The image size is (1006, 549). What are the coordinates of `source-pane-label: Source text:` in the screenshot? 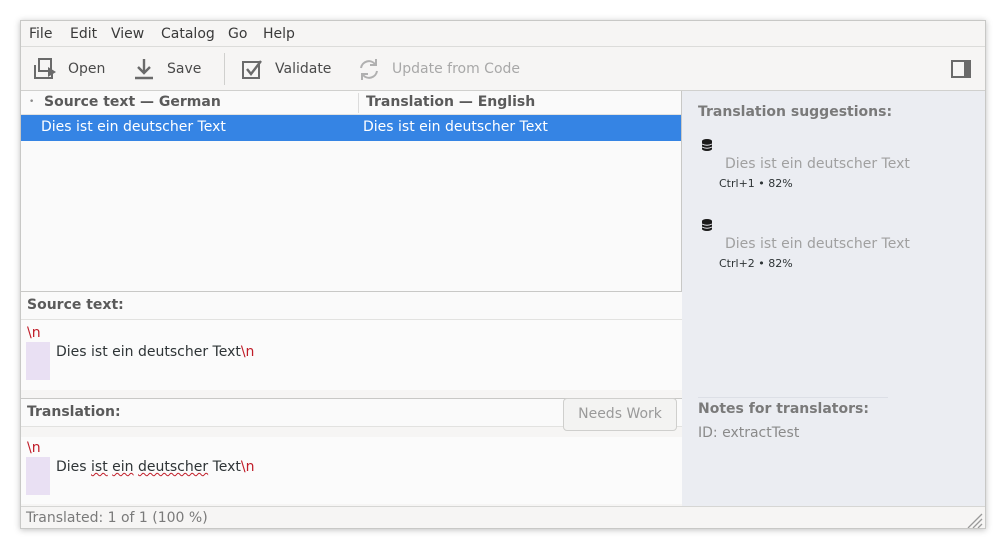 It's located at (75, 305).